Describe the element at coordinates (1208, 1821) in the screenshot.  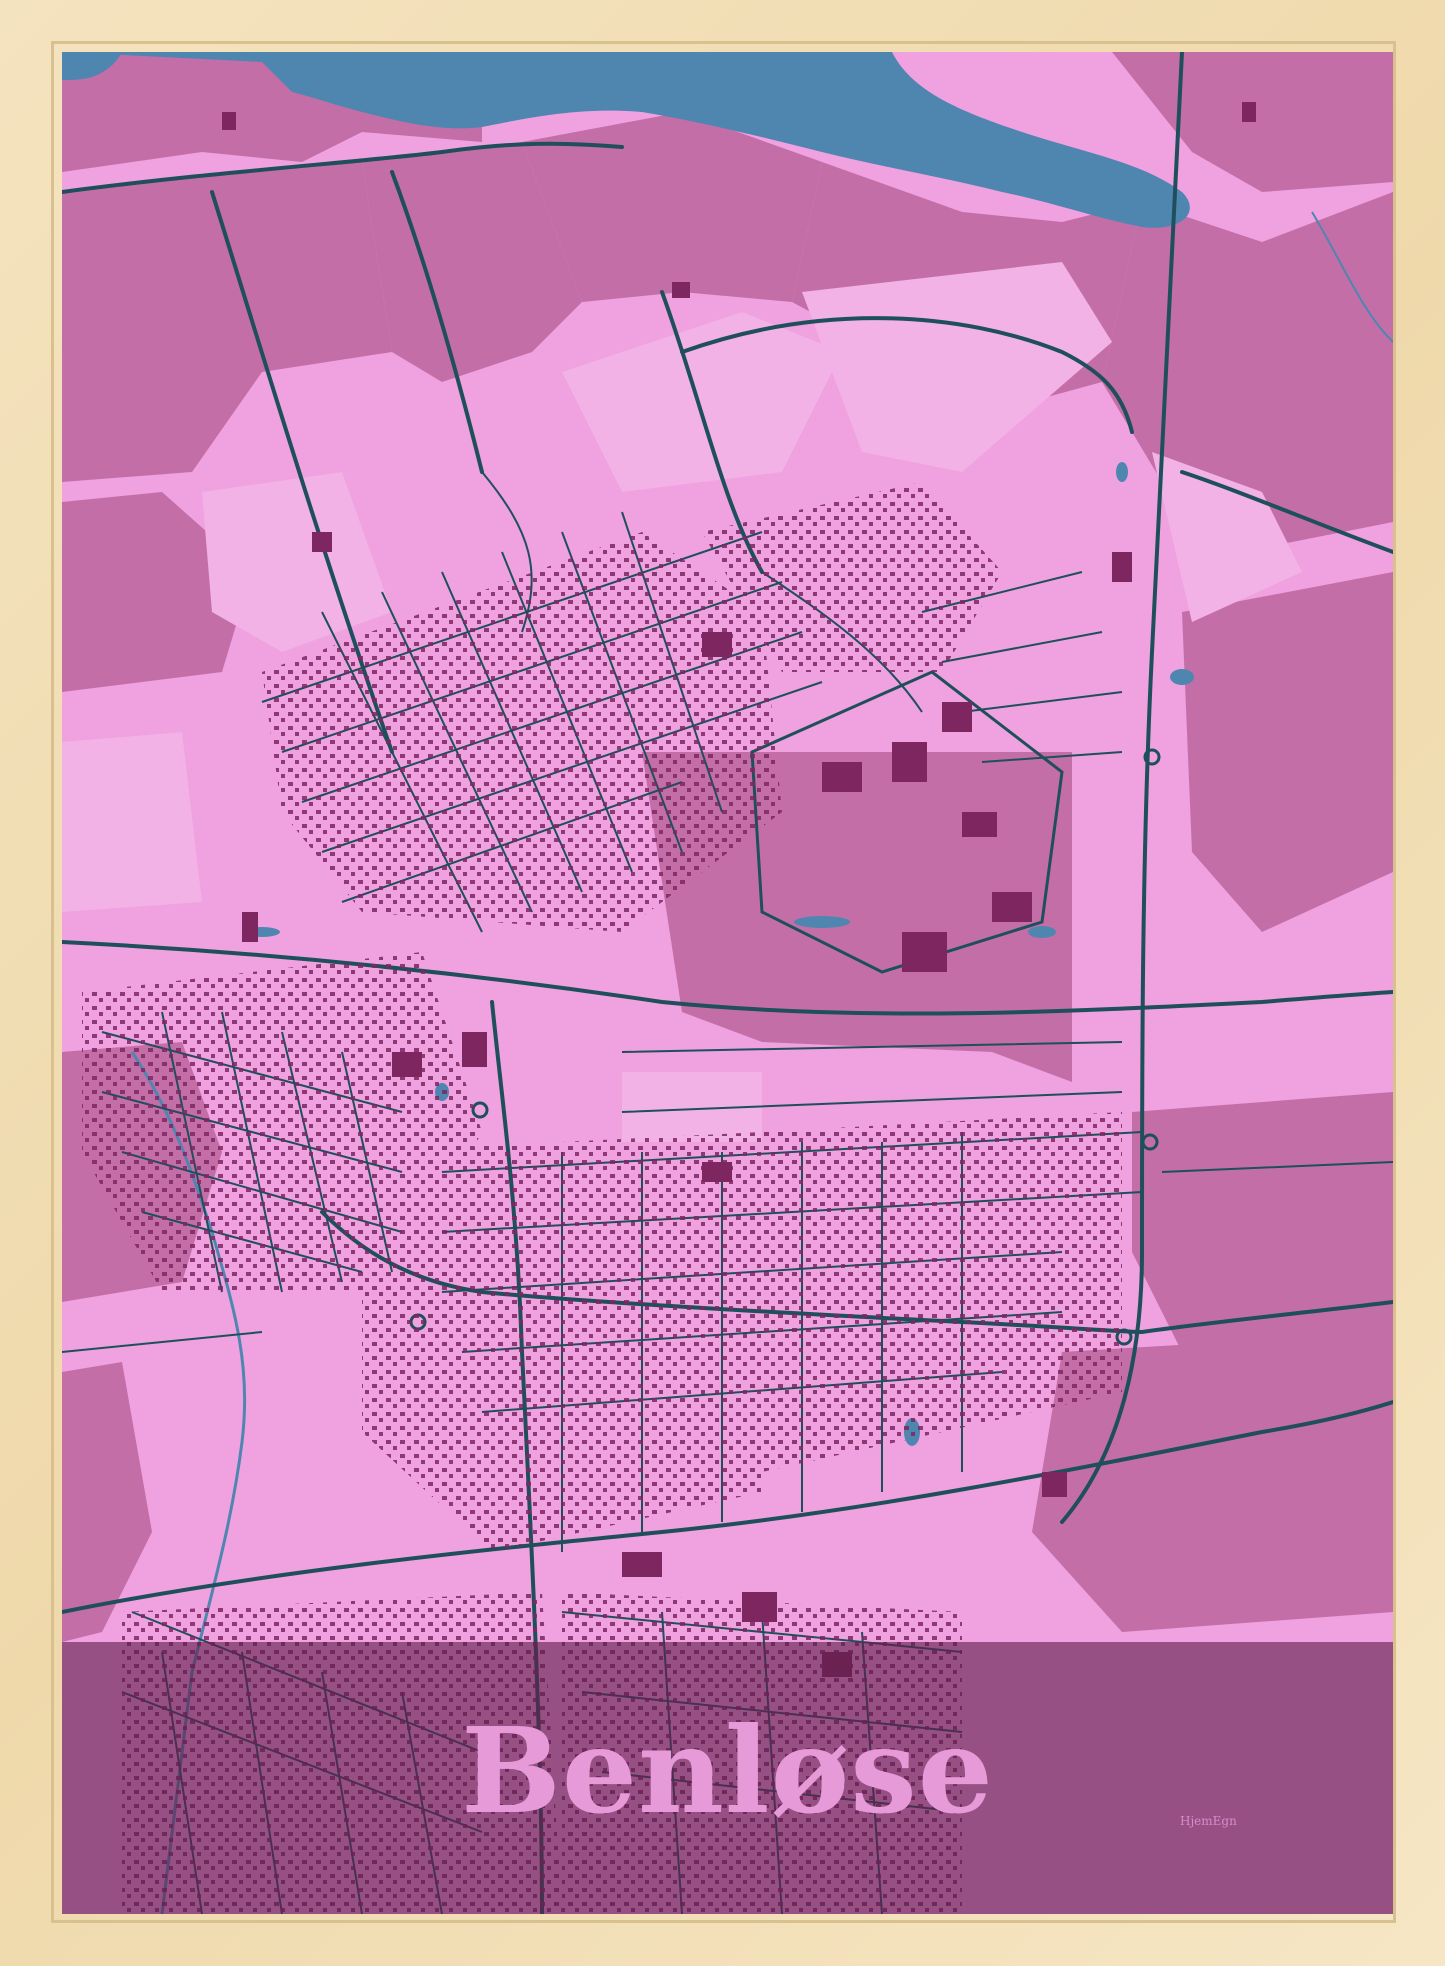
I see `signature: HjemEgn` at that location.